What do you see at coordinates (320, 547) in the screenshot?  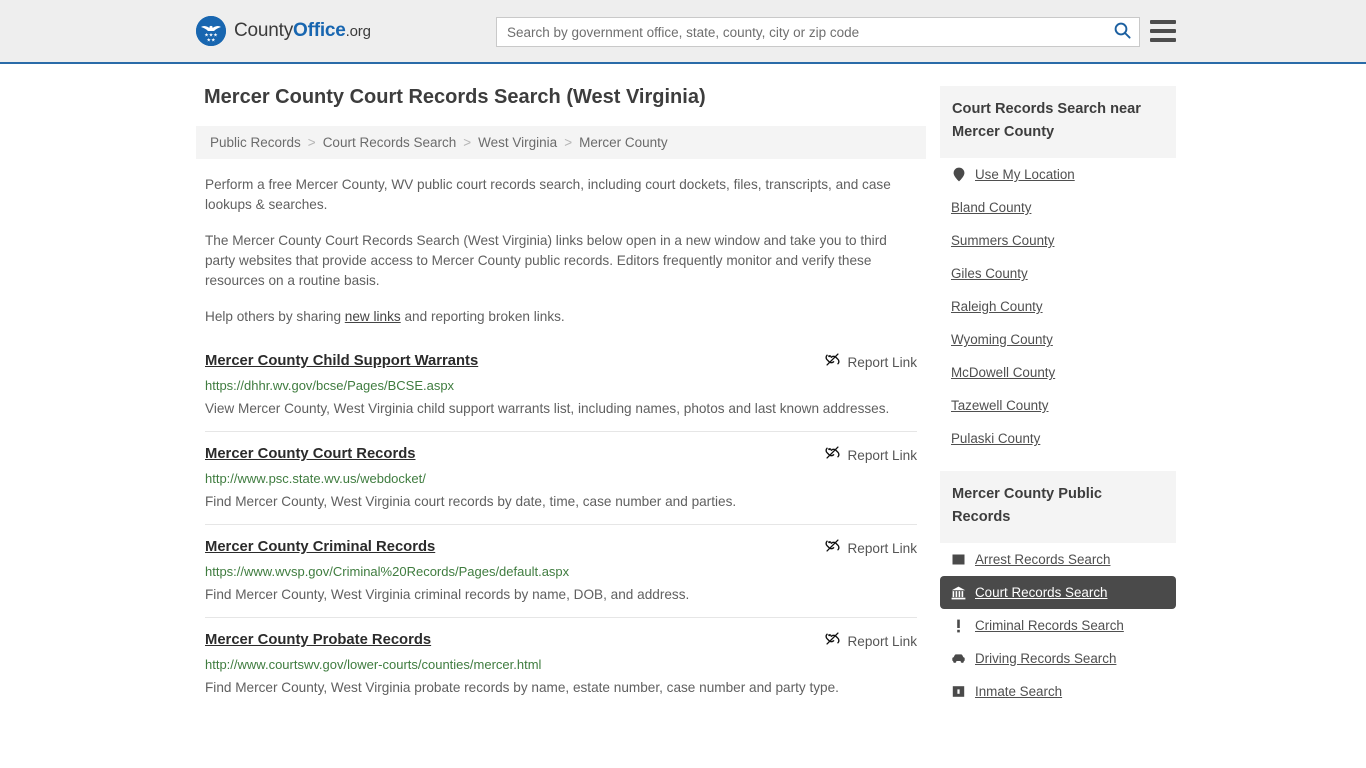 I see `result-title-link: Mercer County Criminal Records` at bounding box center [320, 547].